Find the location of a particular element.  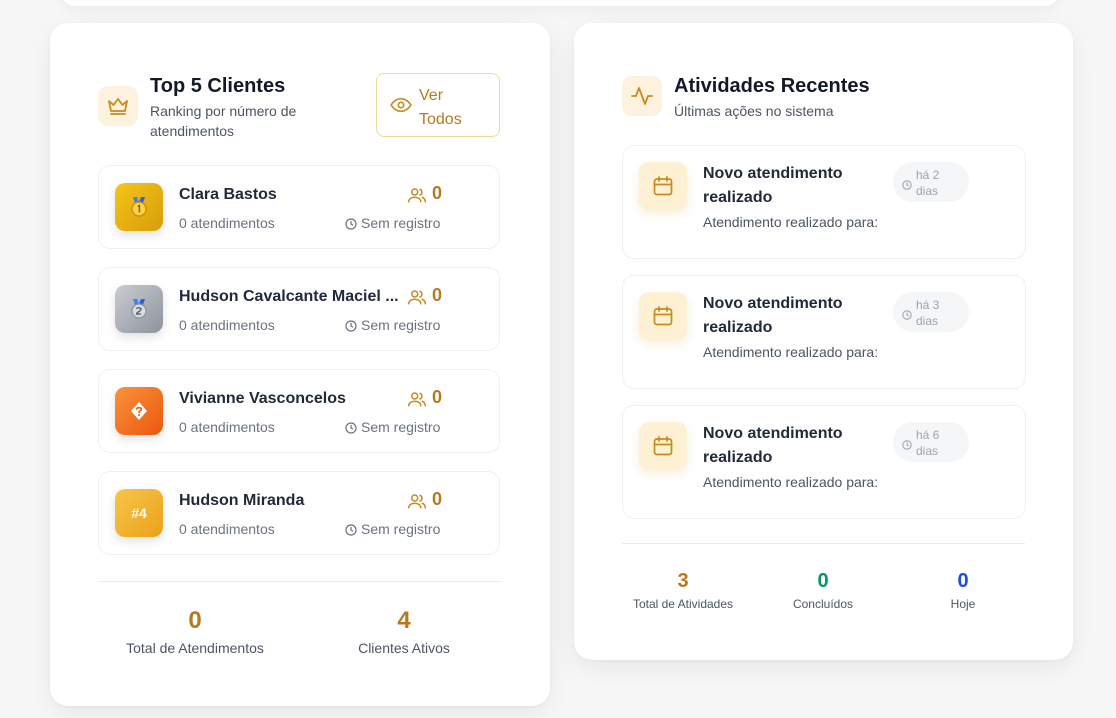

recent-activities-subtitle: Últimas ações no sistema is located at coordinates (754, 111).